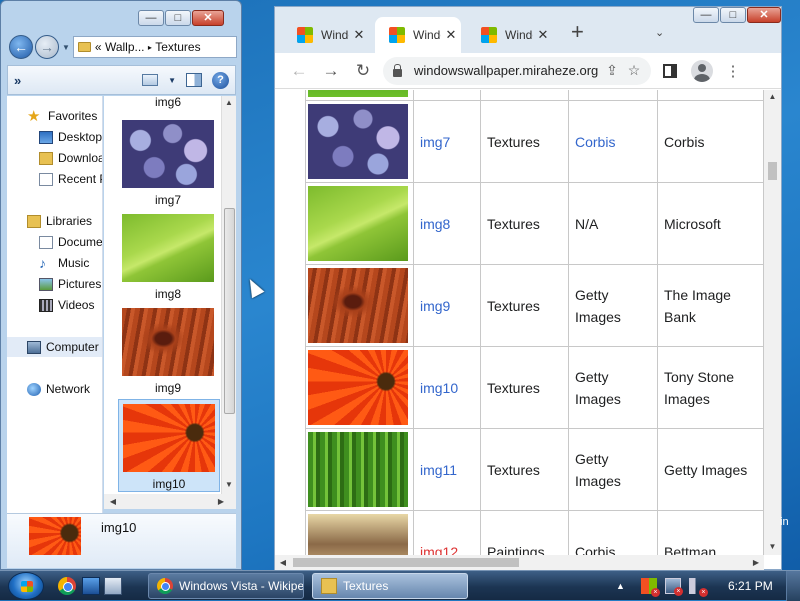 The width and height of the screenshot is (800, 601). I want to click on nav-item-music: ♪ Music, so click(64, 263).